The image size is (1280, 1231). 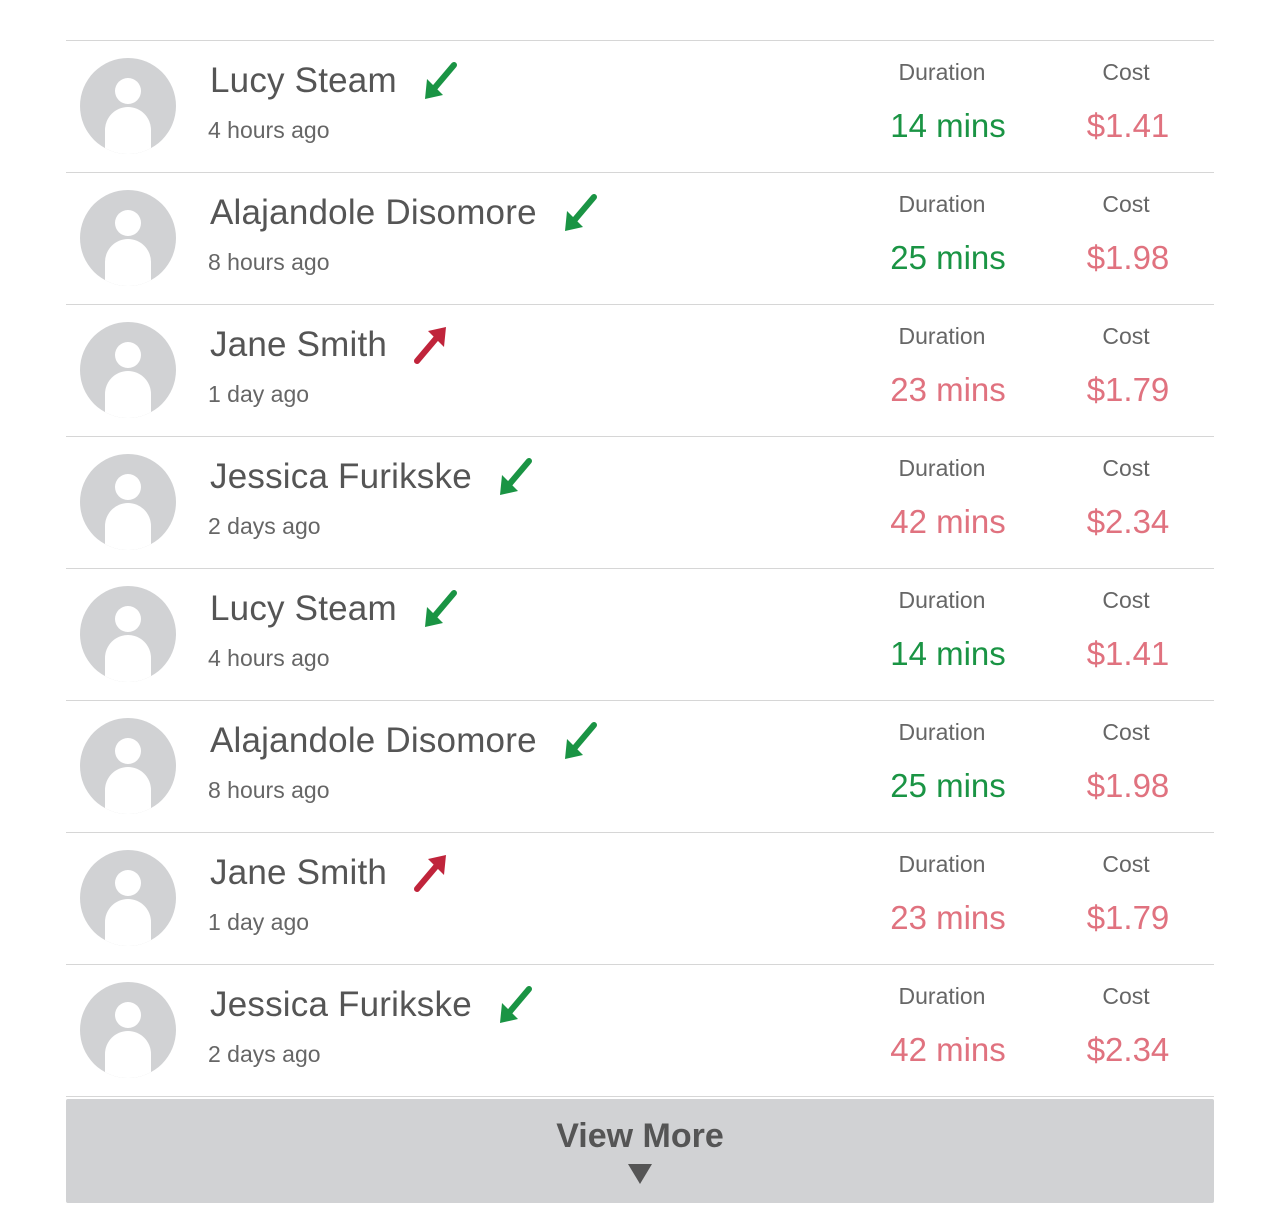 I want to click on caret-down-icon, so click(x=640, y=1174).